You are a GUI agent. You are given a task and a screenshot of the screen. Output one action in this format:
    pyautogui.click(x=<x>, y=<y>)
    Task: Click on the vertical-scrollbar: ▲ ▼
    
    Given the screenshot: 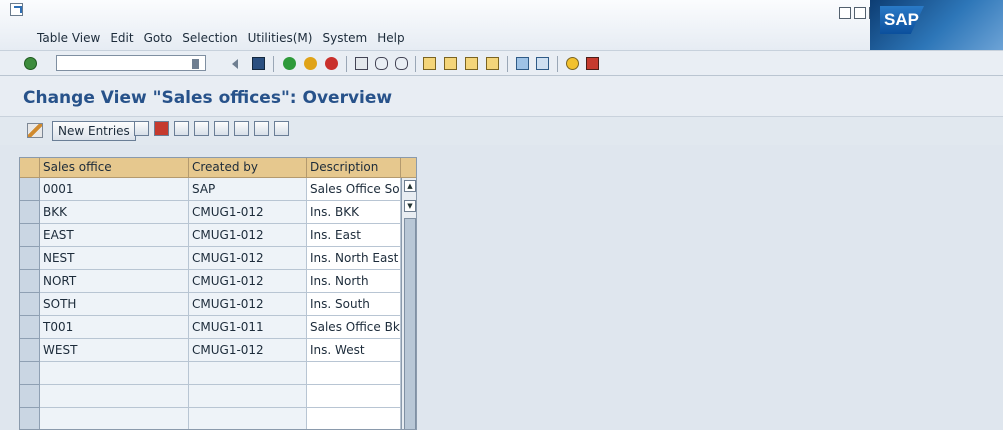 What is the action you would take?
    pyautogui.click(x=408, y=303)
    